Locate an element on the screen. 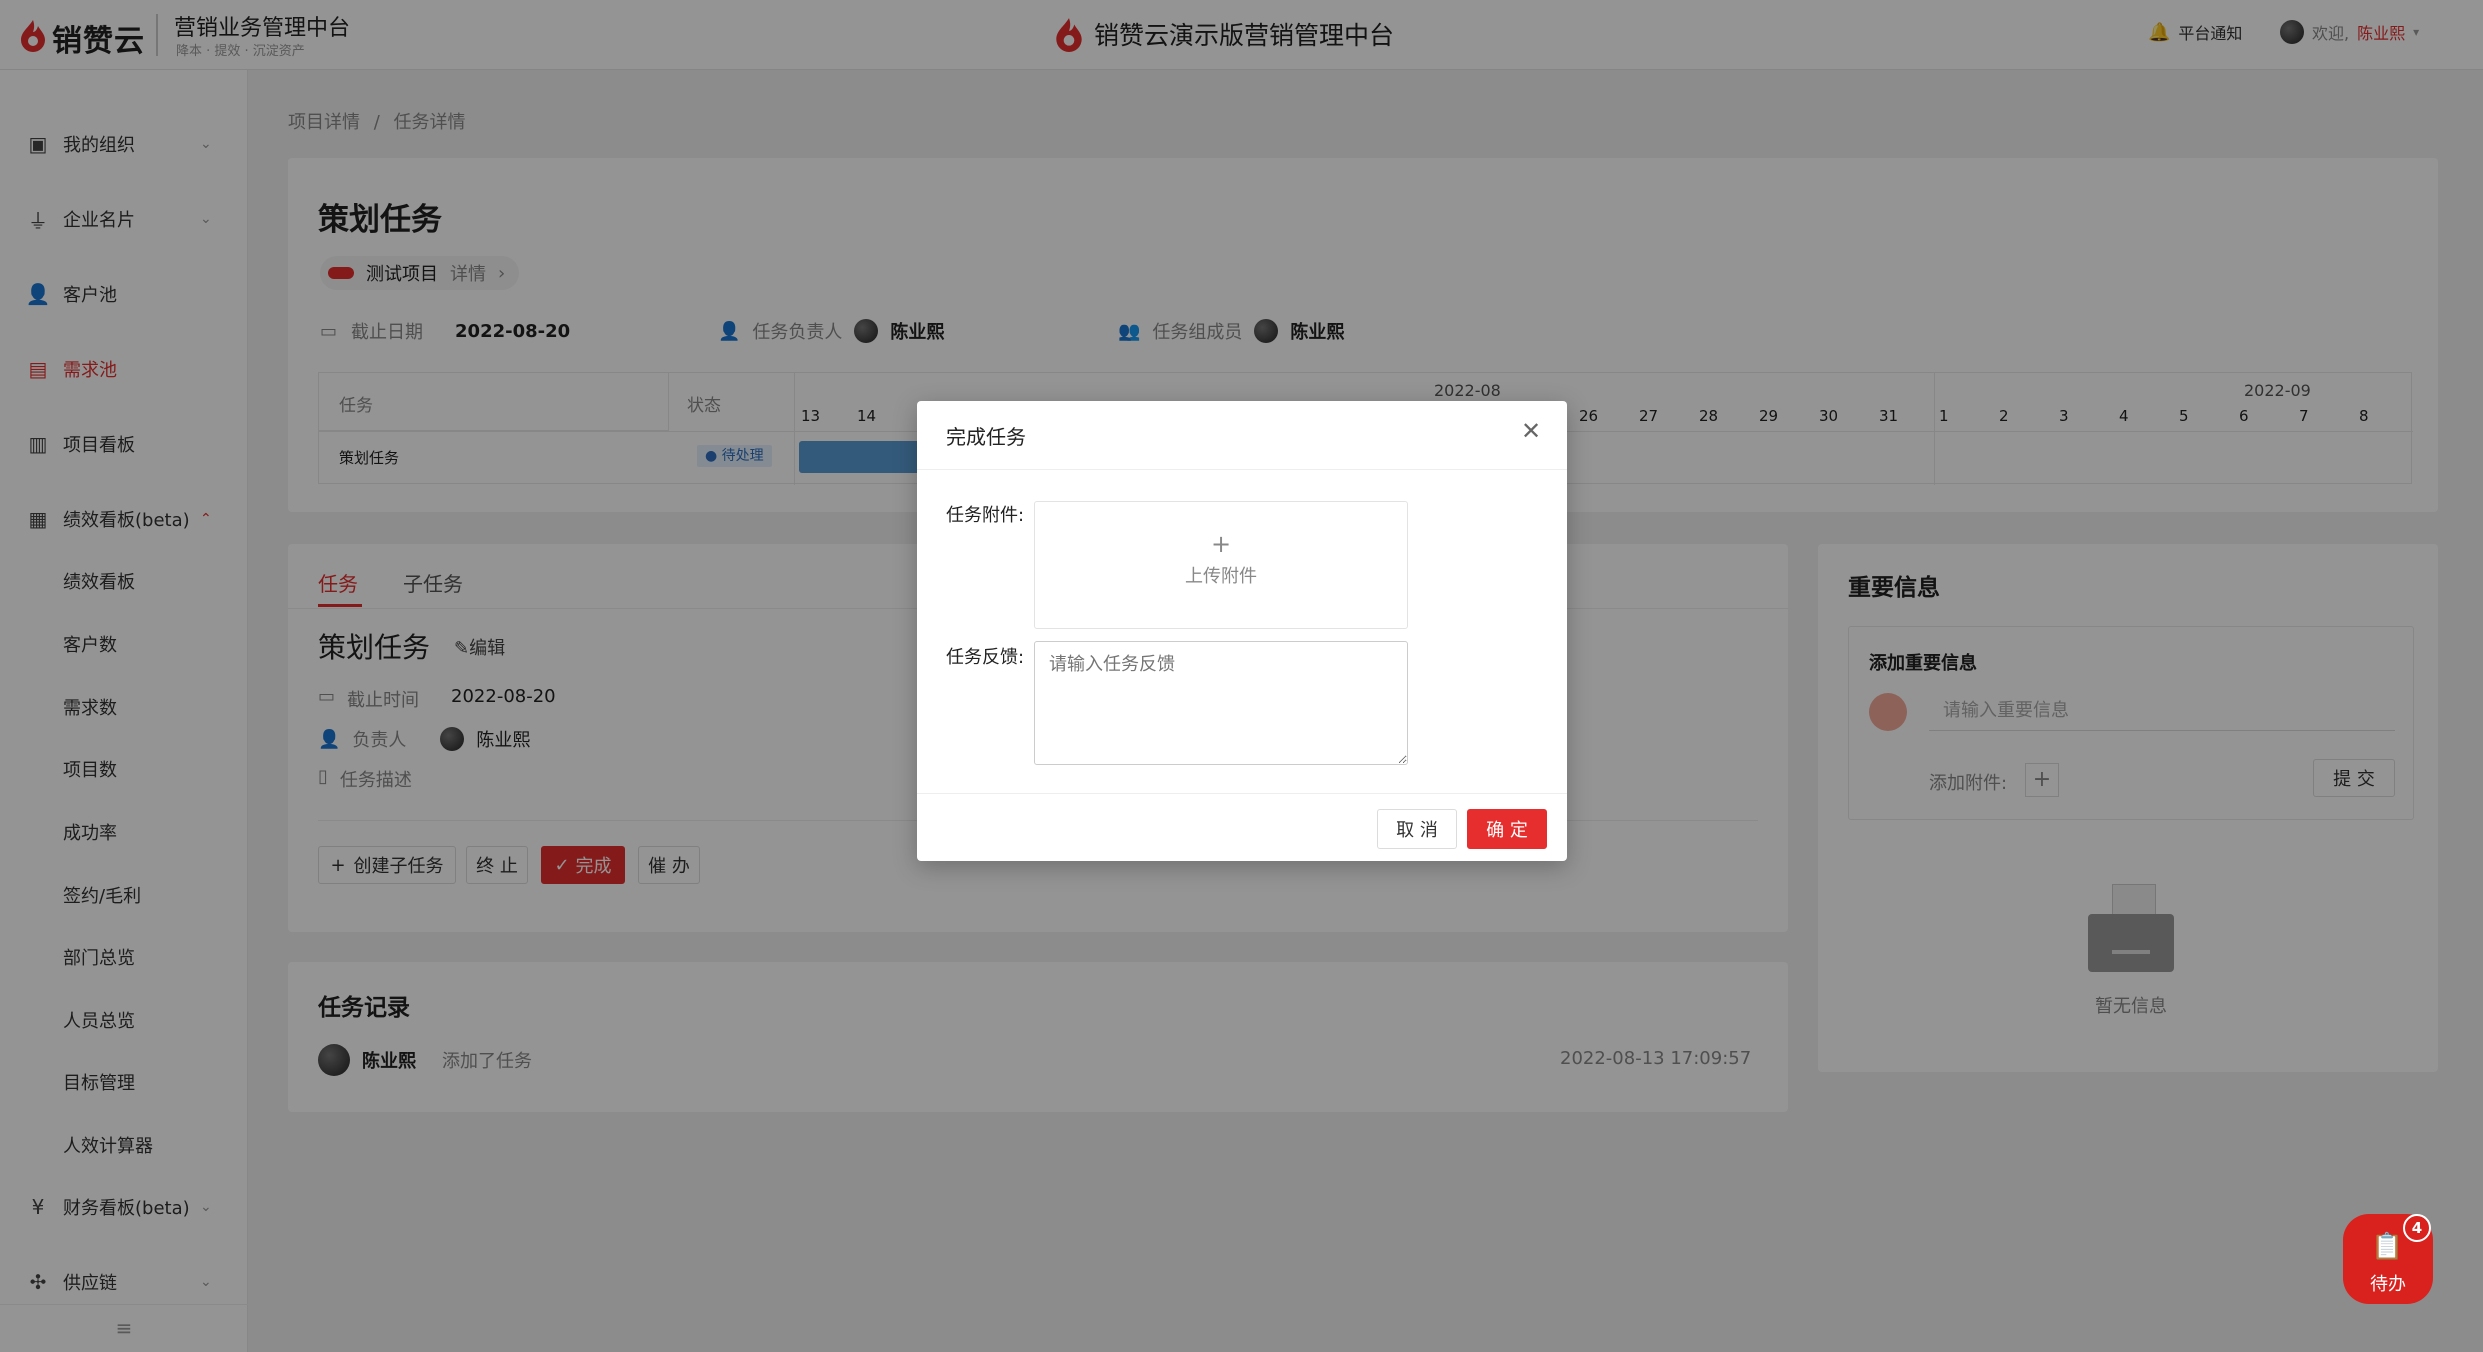  modal-footer-divider is located at coordinates (1242, 793).